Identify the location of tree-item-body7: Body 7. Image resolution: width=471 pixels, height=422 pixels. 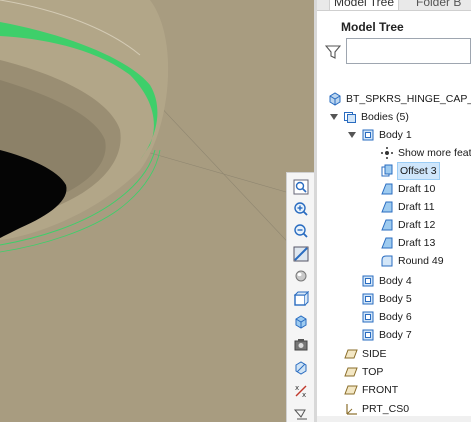
(386, 335).